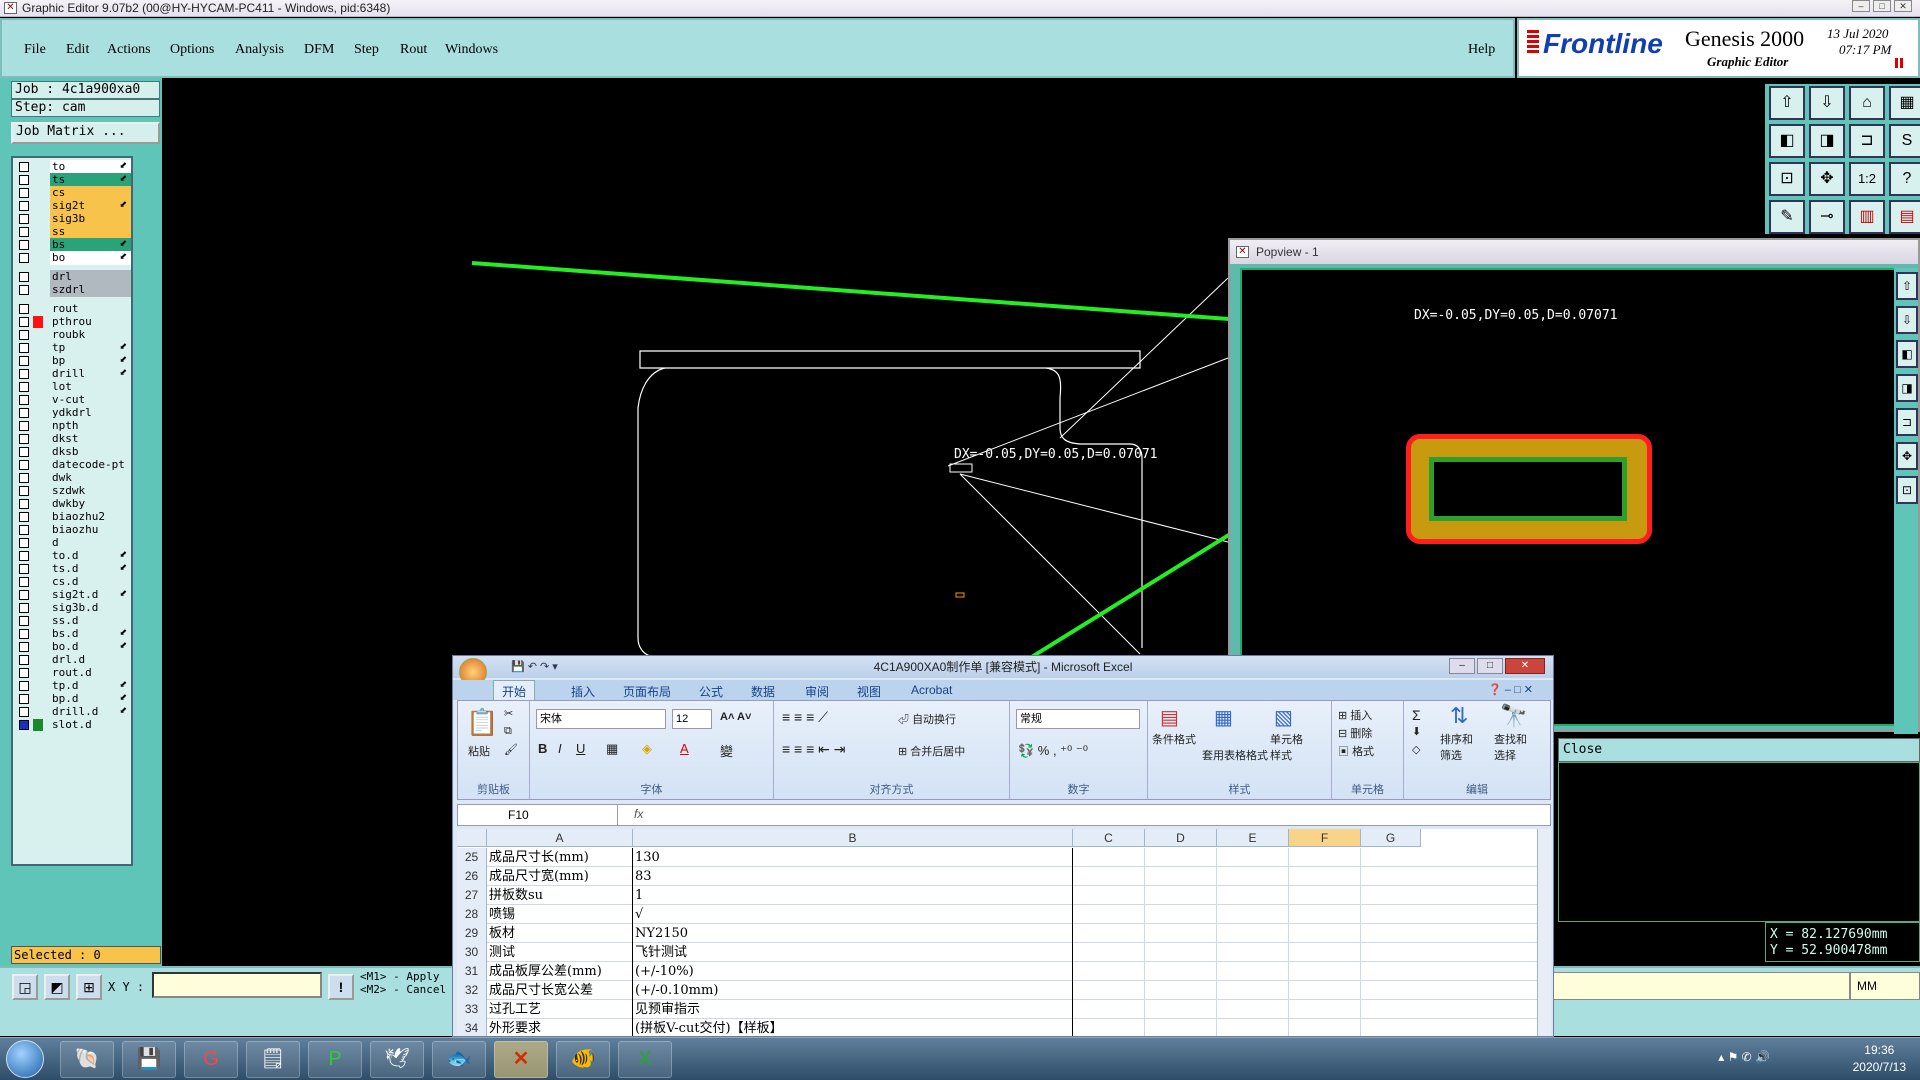  What do you see at coordinates (560, 748) in the screenshot?
I see `italic-button: I` at bounding box center [560, 748].